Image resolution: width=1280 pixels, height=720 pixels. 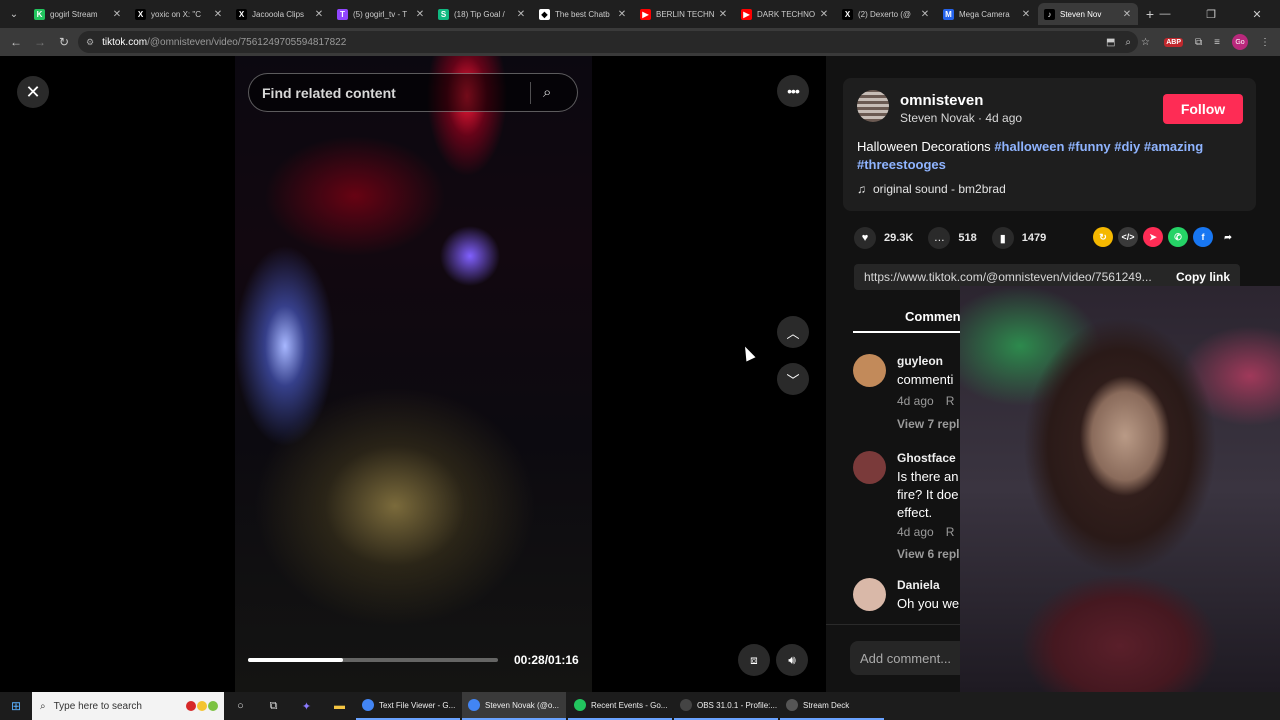 What do you see at coordinates (240, 706) in the screenshot?
I see `cortana-icon: ○` at bounding box center [240, 706].